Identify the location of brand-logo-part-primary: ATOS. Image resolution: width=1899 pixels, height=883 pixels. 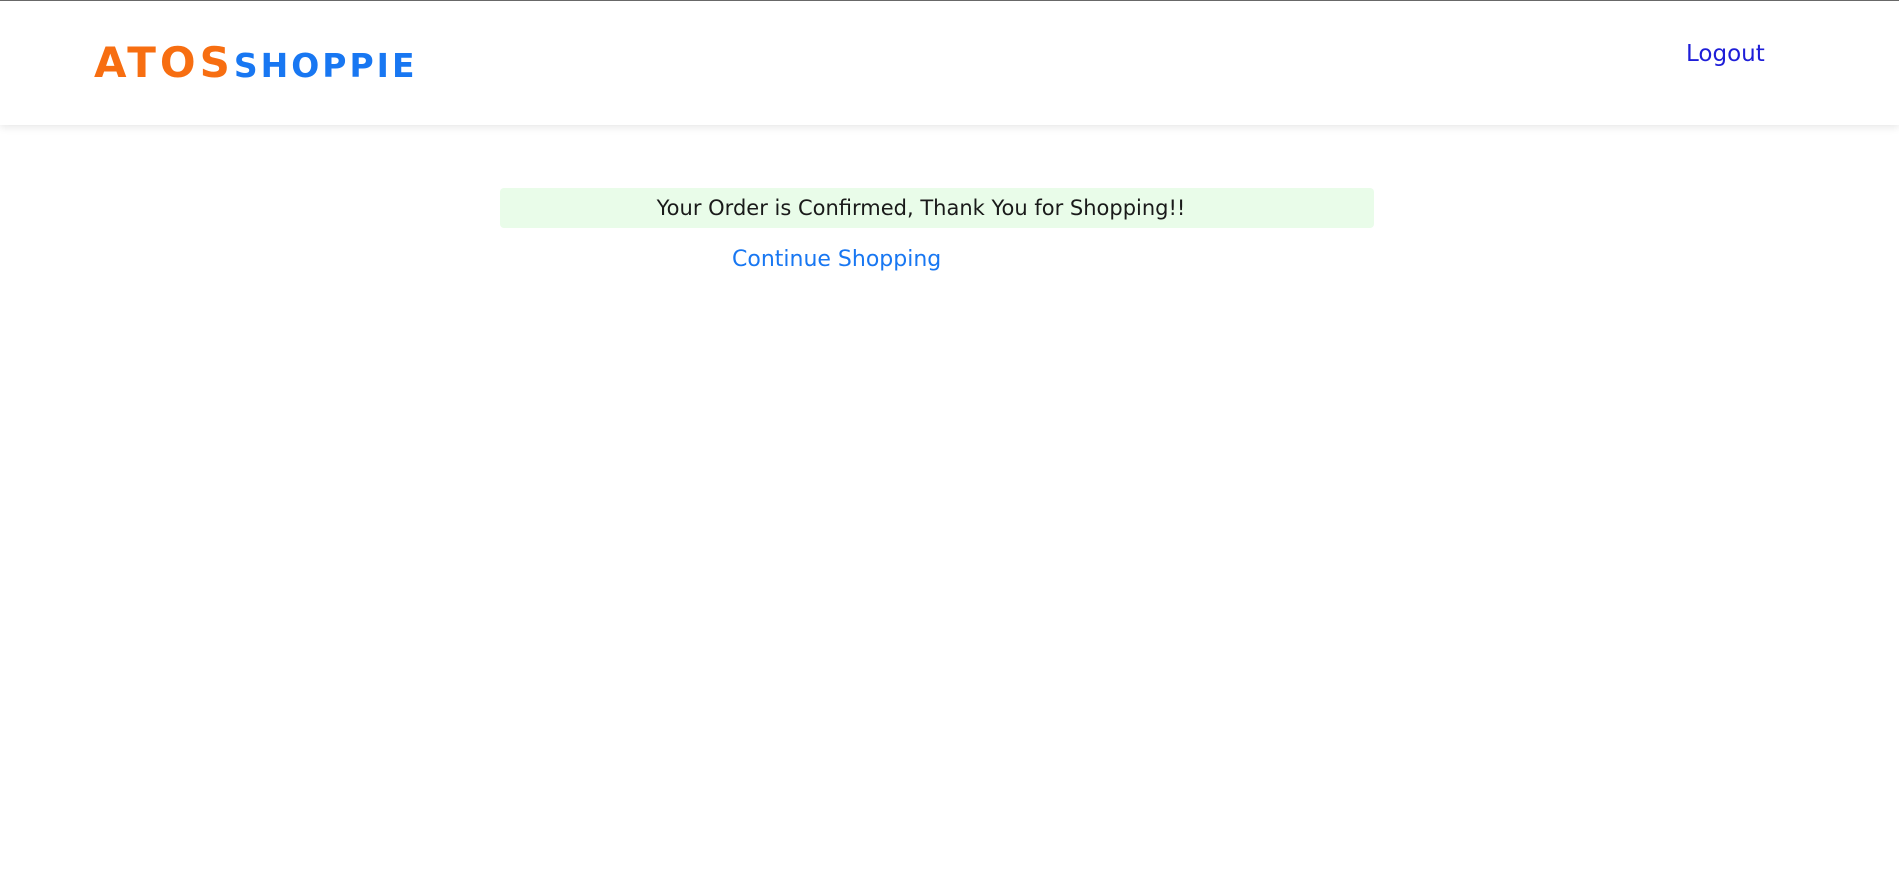
(164, 62).